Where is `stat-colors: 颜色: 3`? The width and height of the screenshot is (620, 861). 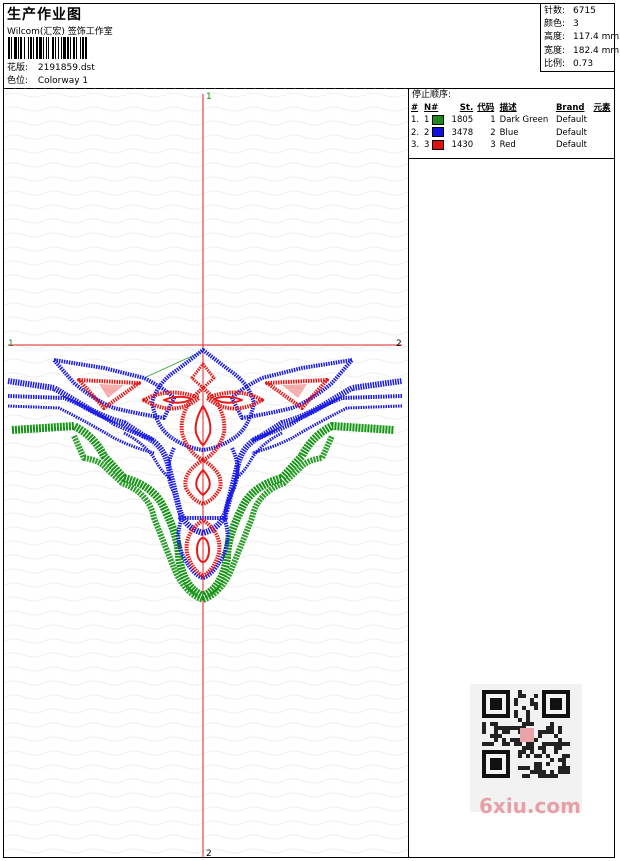
stat-colors: 颜色: 3 is located at coordinates (561, 24).